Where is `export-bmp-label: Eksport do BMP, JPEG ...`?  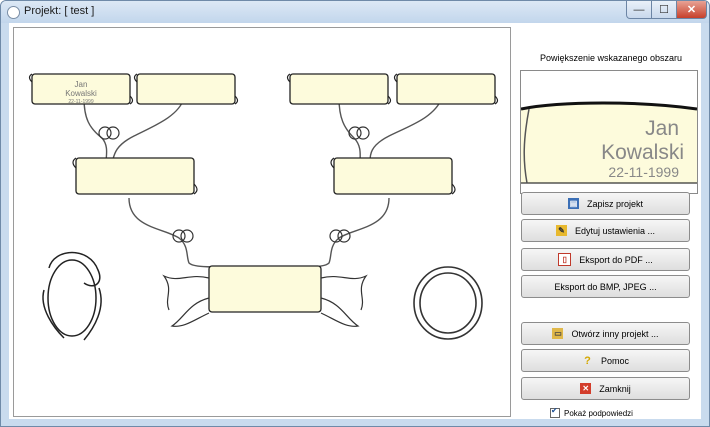
export-bmp-label: Eksport do BMP, JPEG ... is located at coordinates (605, 286).